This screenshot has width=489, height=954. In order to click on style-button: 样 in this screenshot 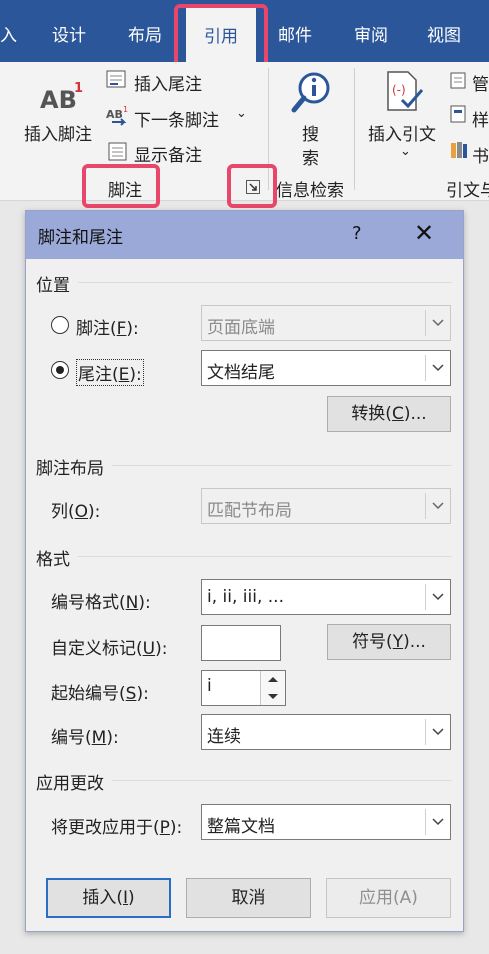, I will do `click(480, 118)`.